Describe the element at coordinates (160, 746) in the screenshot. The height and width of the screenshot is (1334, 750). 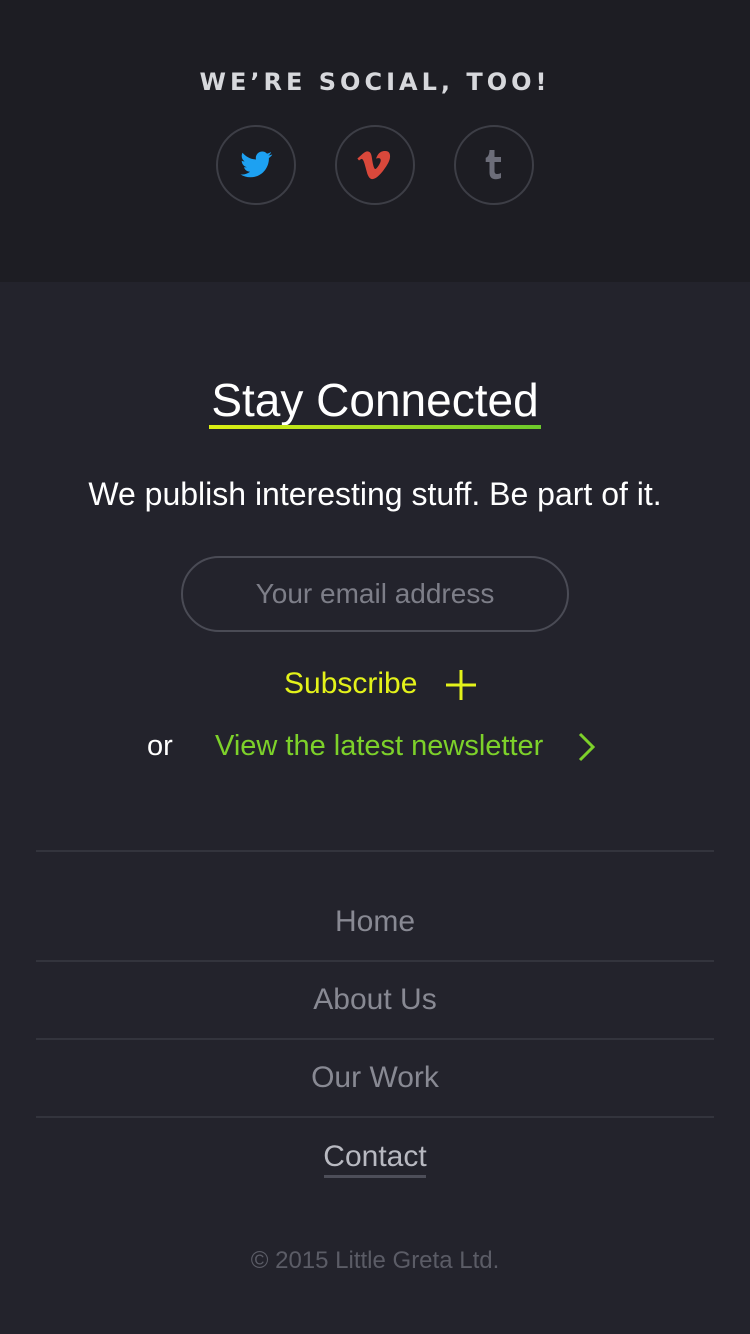
I see `or-label: or` at that location.